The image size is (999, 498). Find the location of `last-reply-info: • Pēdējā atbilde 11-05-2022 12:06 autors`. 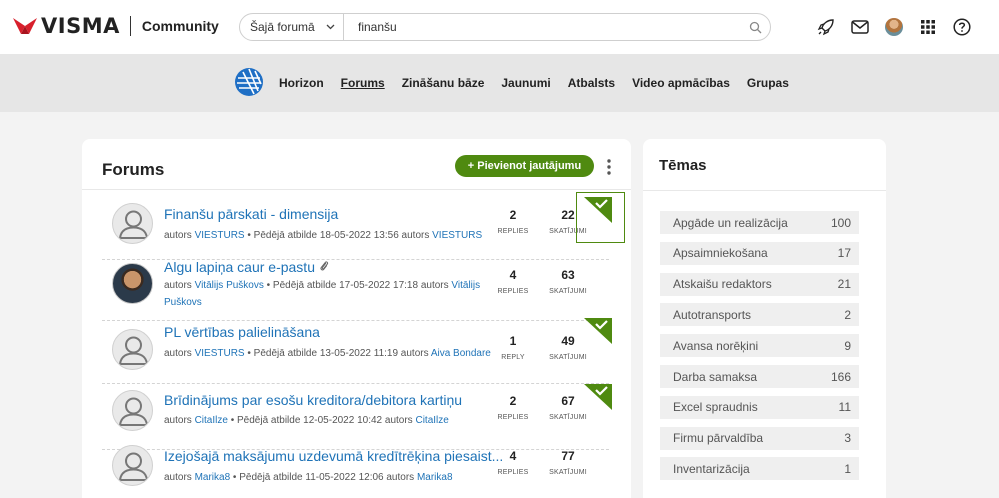

last-reply-info: • Pēdējā atbilde 11-05-2022 12:06 autors is located at coordinates (323, 477).